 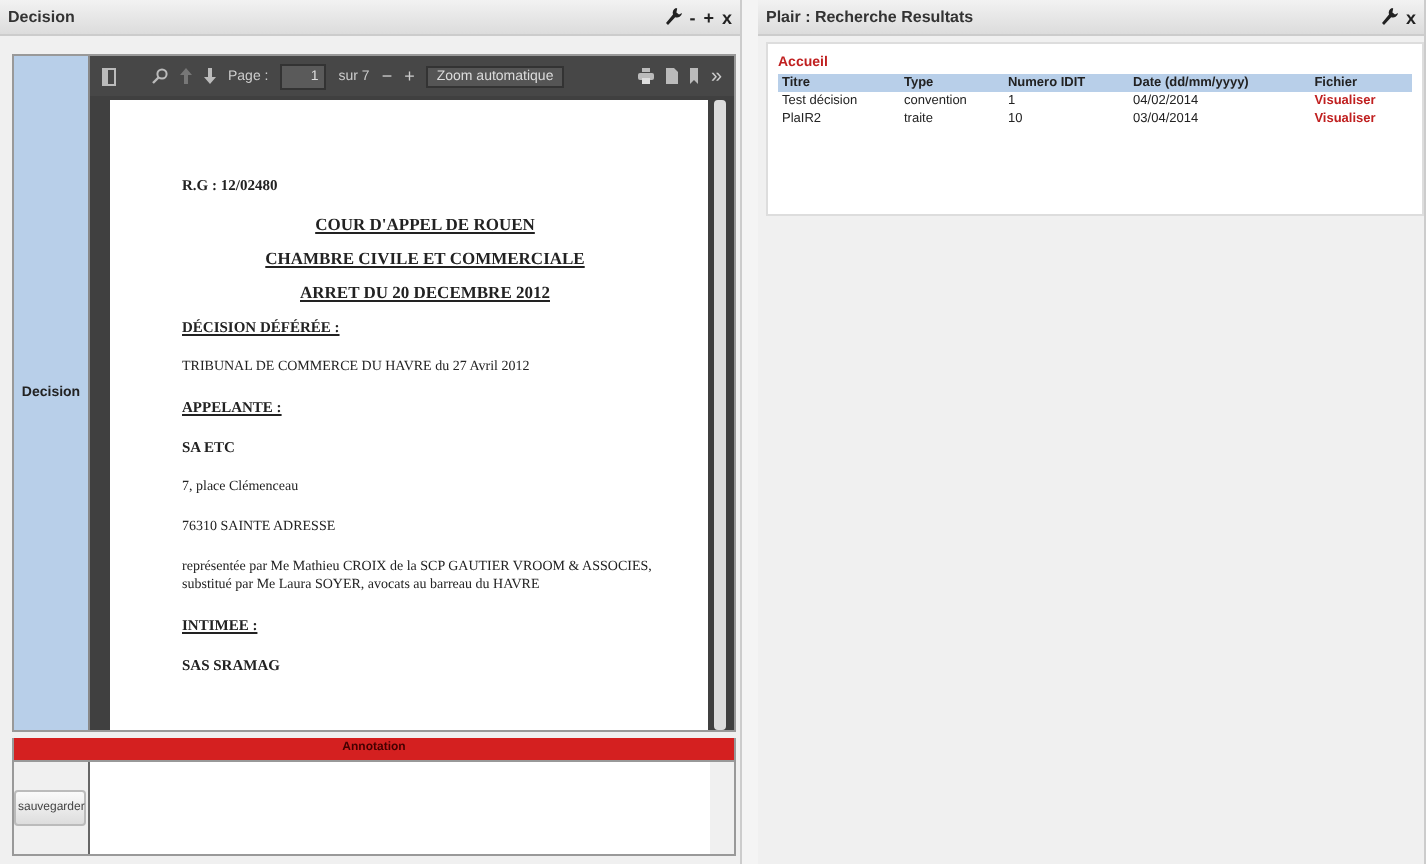 What do you see at coordinates (109, 76) in the screenshot?
I see `sidebar-toggle-icon` at bounding box center [109, 76].